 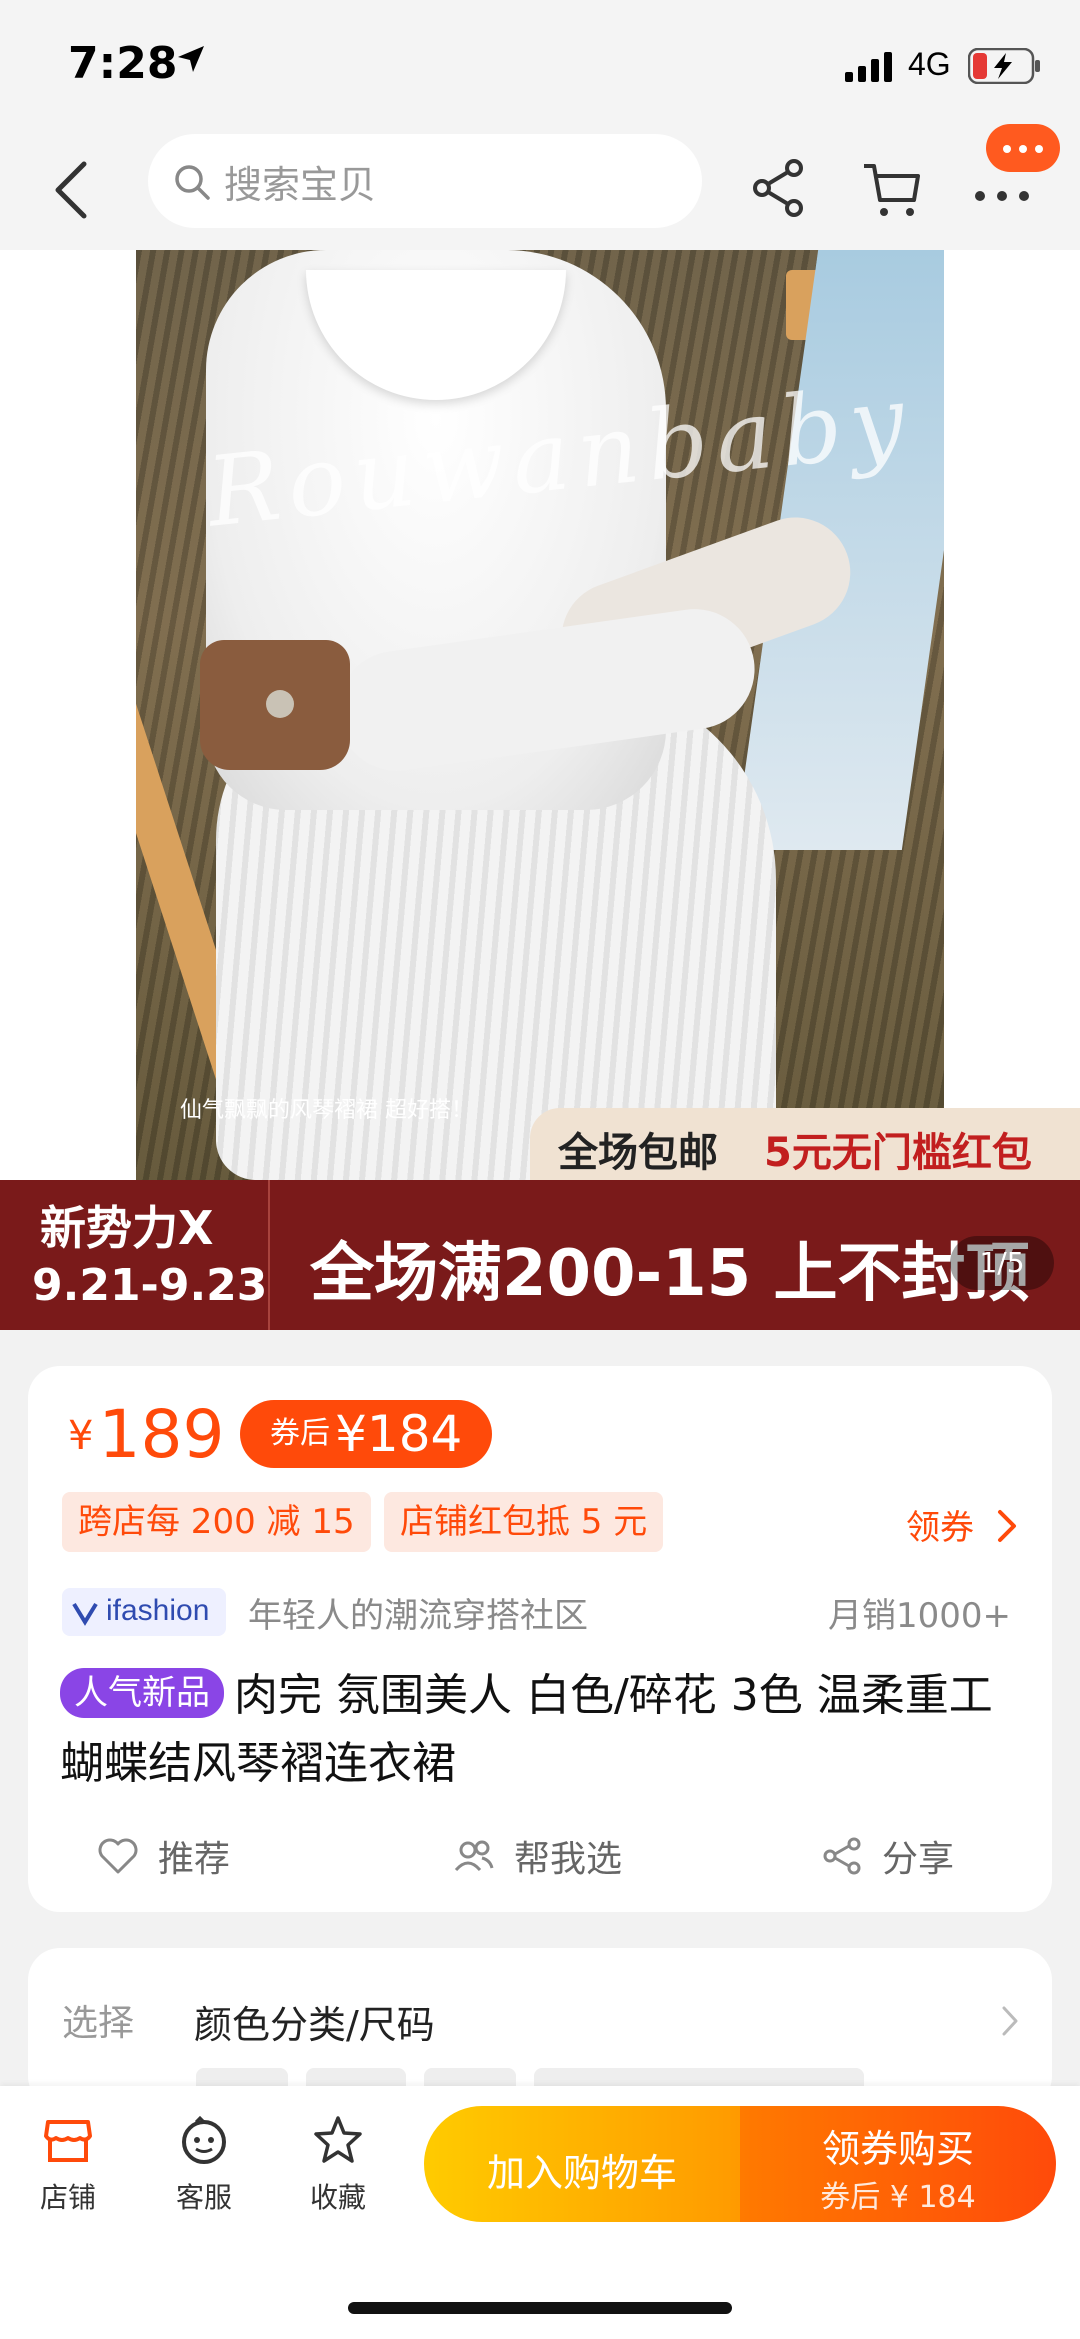 What do you see at coordinates (203, 2197) in the screenshot?
I see `customer-service-label: 客服` at bounding box center [203, 2197].